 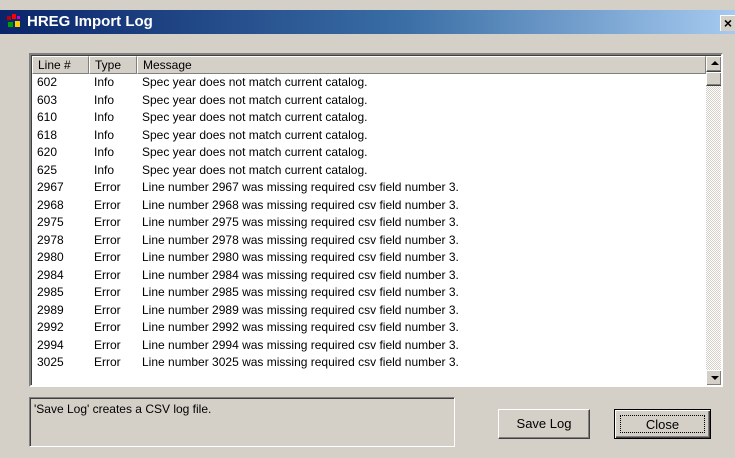 I want to click on cell-line-number: 2980, so click(x=50, y=257).